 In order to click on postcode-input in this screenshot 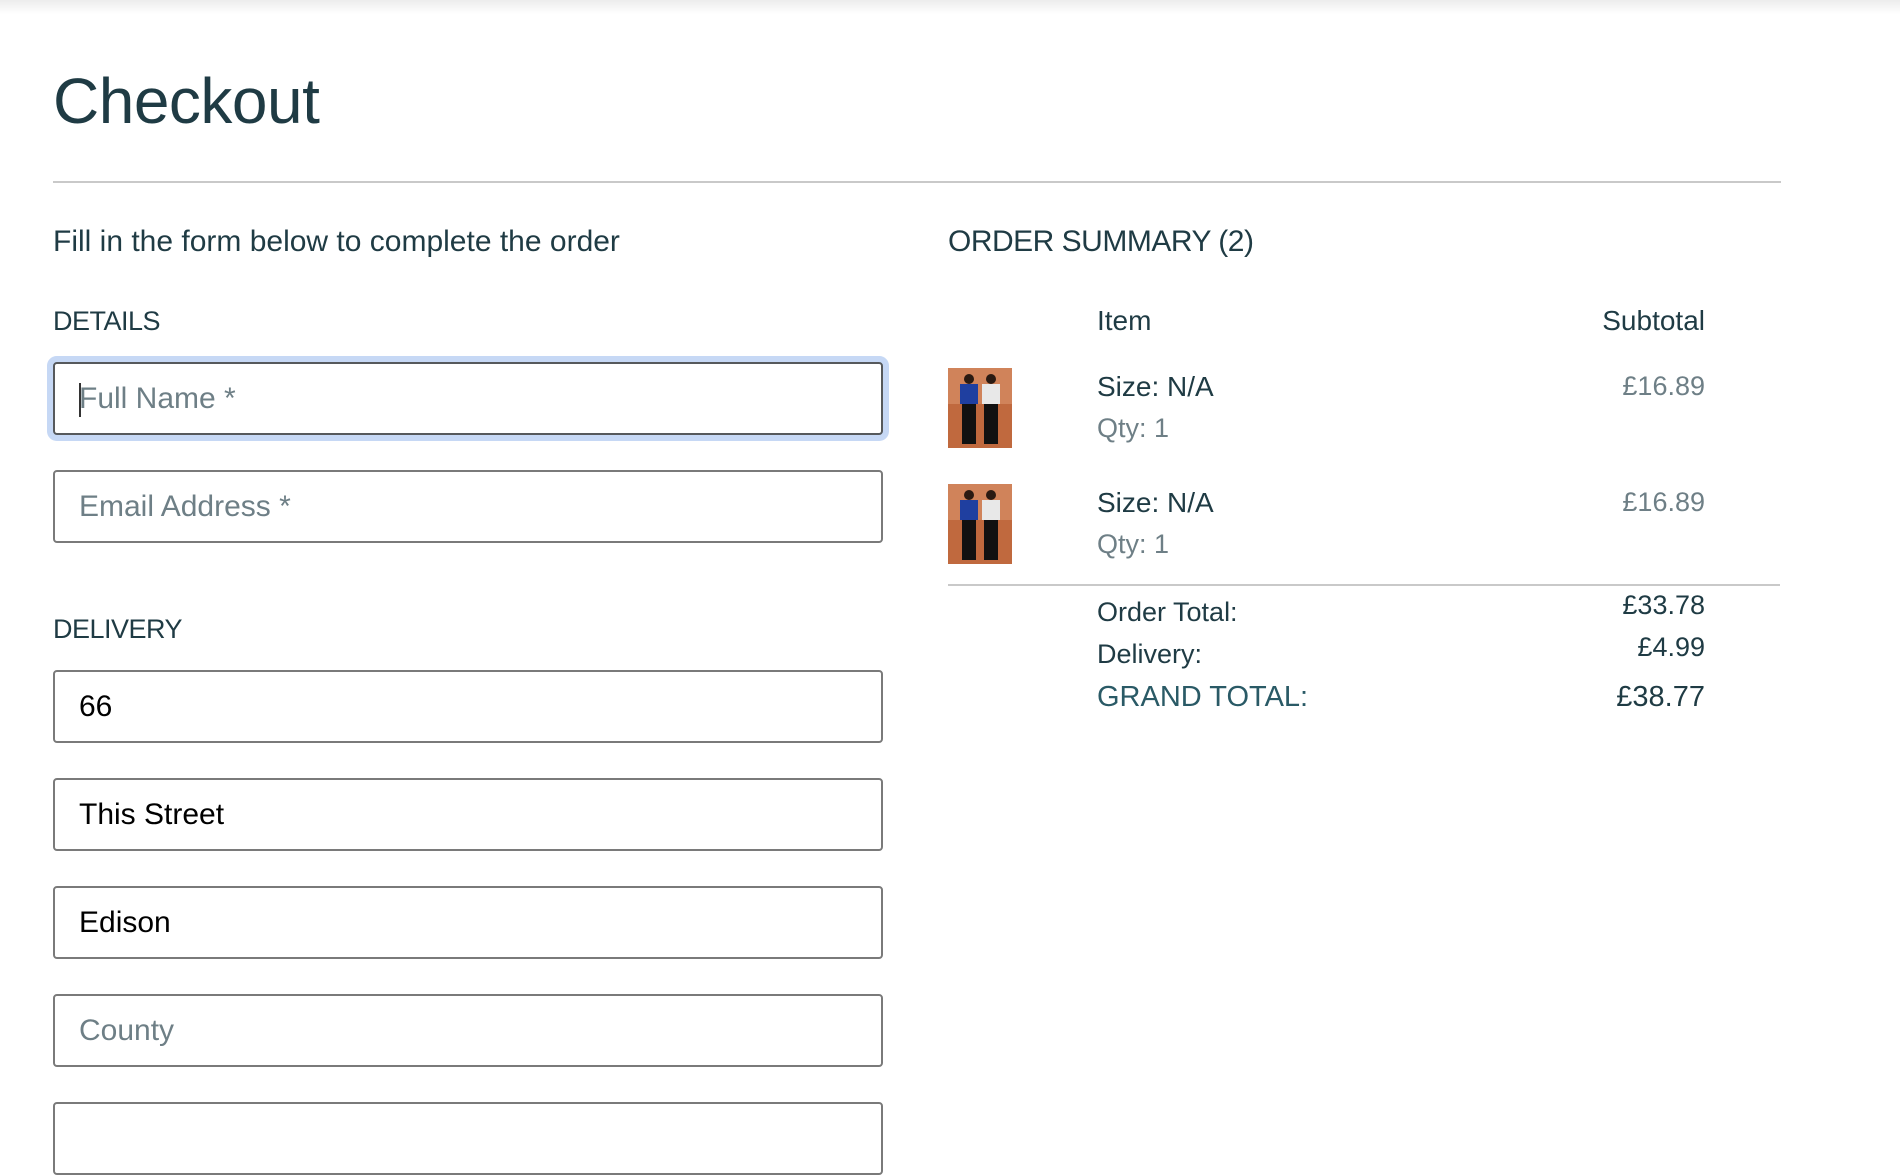, I will do `click(468, 1138)`.